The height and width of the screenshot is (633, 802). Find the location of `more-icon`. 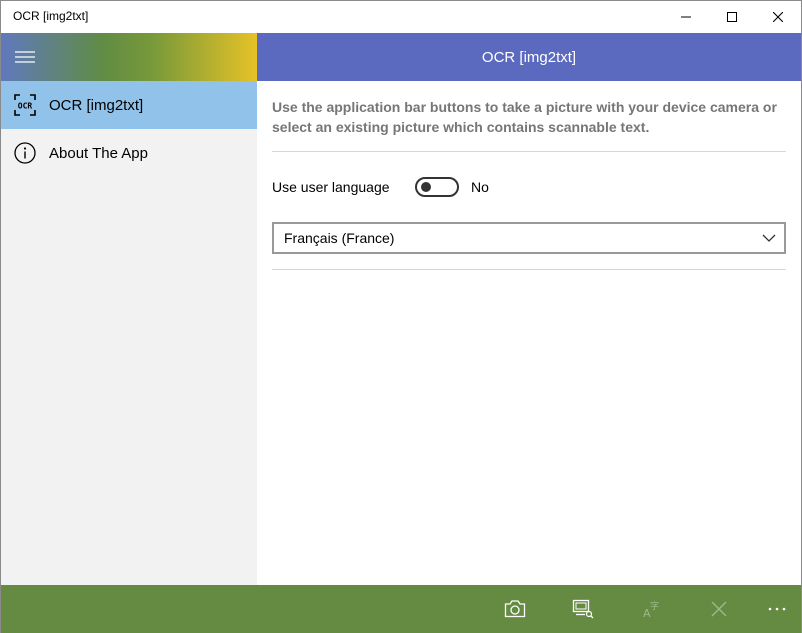

more-icon is located at coordinates (777, 609).